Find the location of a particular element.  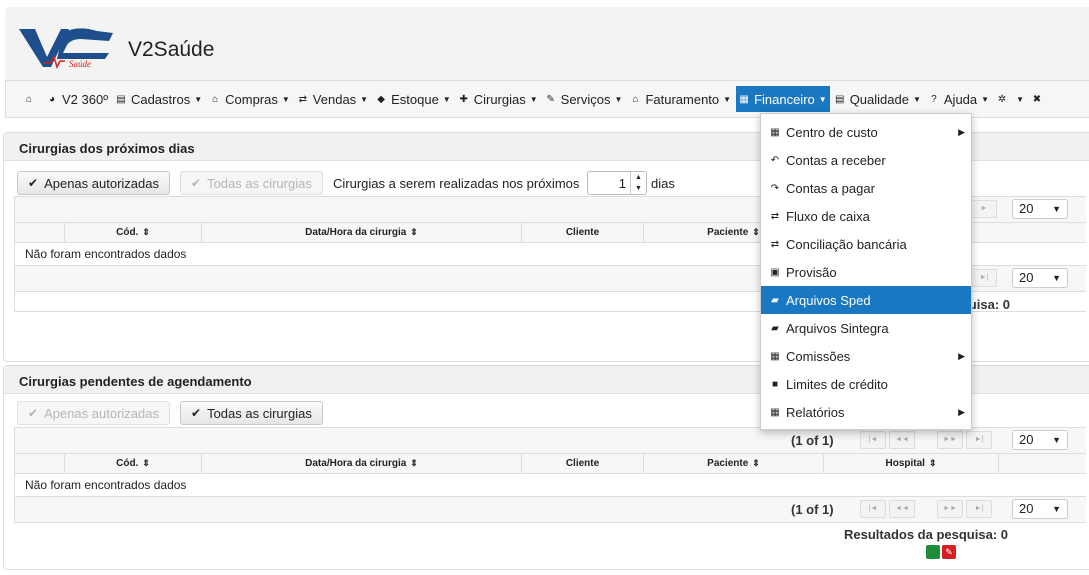

home-icon: ⌂ is located at coordinates (31, 99).